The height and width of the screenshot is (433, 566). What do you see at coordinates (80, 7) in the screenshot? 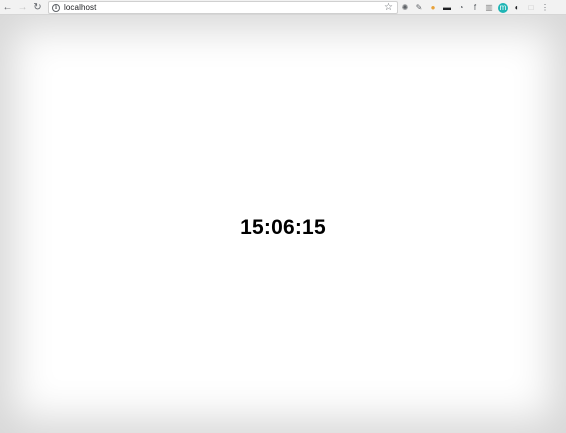
I see `url-text: localhost` at bounding box center [80, 7].